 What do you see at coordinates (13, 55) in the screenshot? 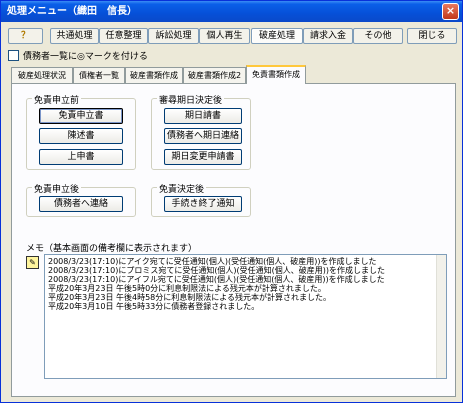
I see `mark-checkbox` at bounding box center [13, 55].